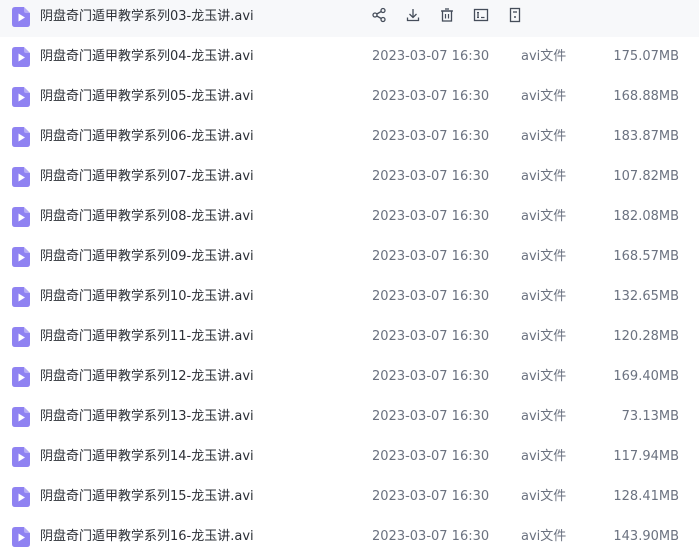 This screenshot has width=699, height=548. I want to click on file-name: 阴盘奇门遁甲教学系列11-龙玉讲.avi, so click(147, 337).